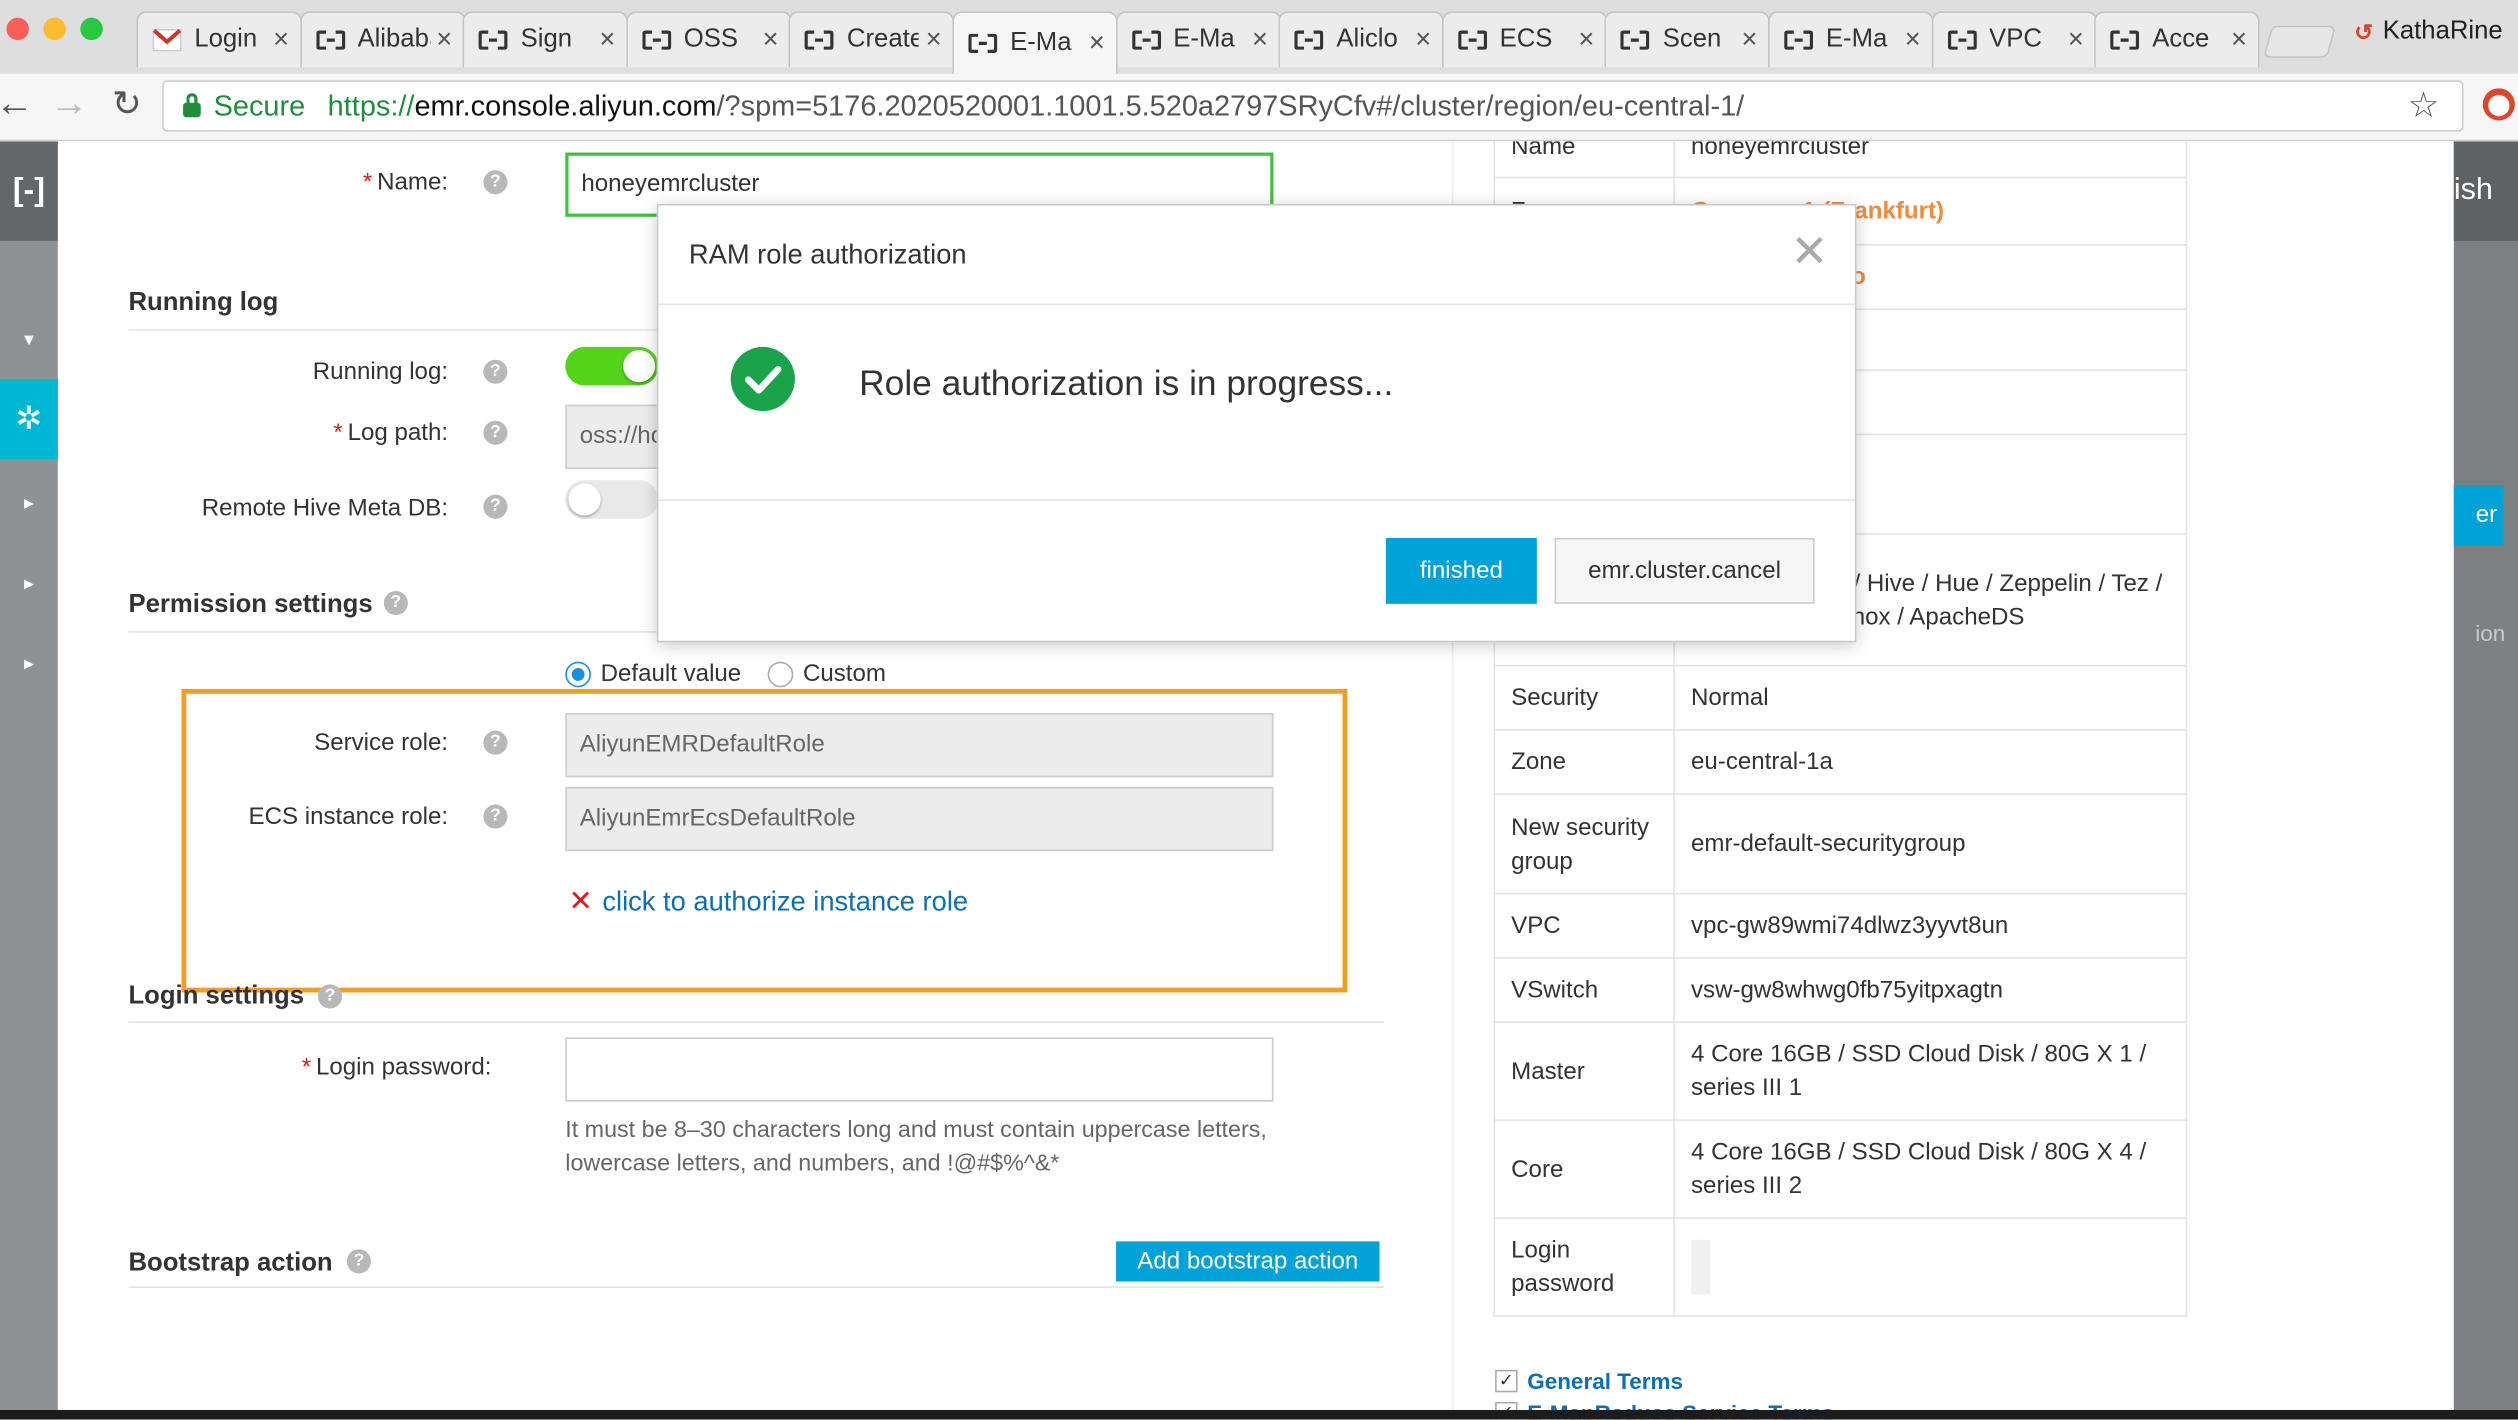 The width and height of the screenshot is (2518, 1420). What do you see at coordinates (1856, 39) in the screenshot?
I see `tab-title: E-Ma` at bounding box center [1856, 39].